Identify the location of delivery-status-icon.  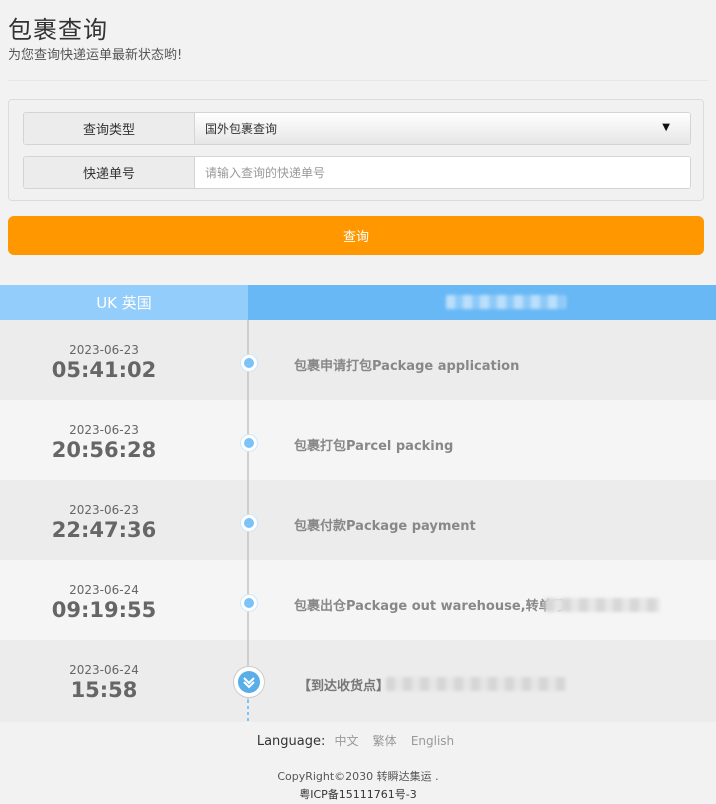
(249, 682).